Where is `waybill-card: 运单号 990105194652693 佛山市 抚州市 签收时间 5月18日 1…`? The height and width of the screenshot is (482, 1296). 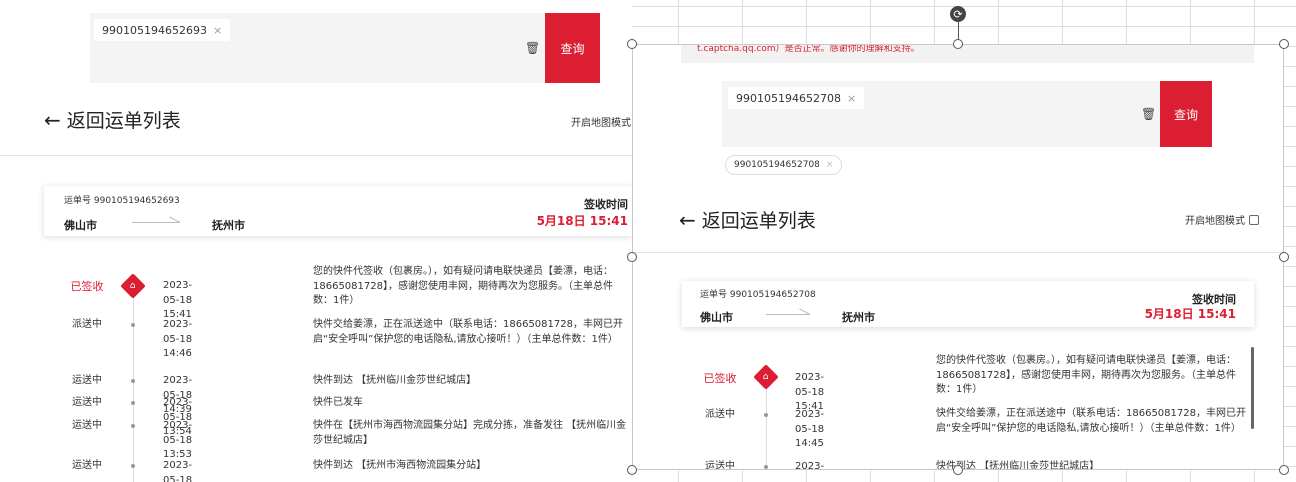 waybill-card: 运单号 990105194652693 佛山市 抚州市 签收时间 5月18日 1… is located at coordinates (338, 211).